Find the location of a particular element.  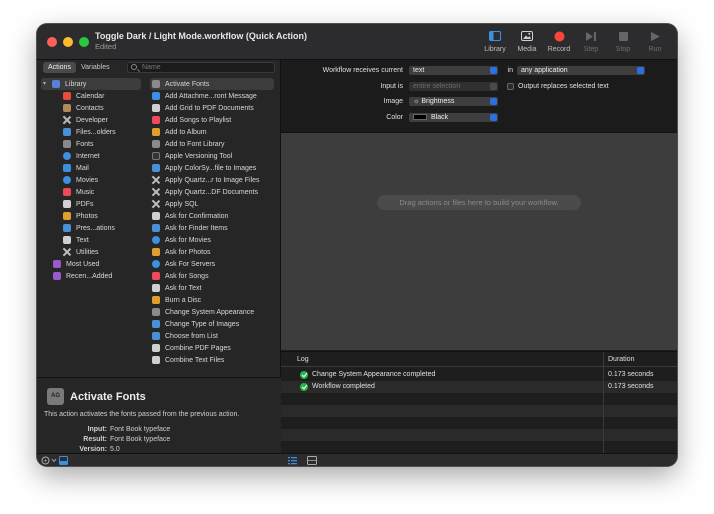

color-popup: Black is located at coordinates (453, 117).